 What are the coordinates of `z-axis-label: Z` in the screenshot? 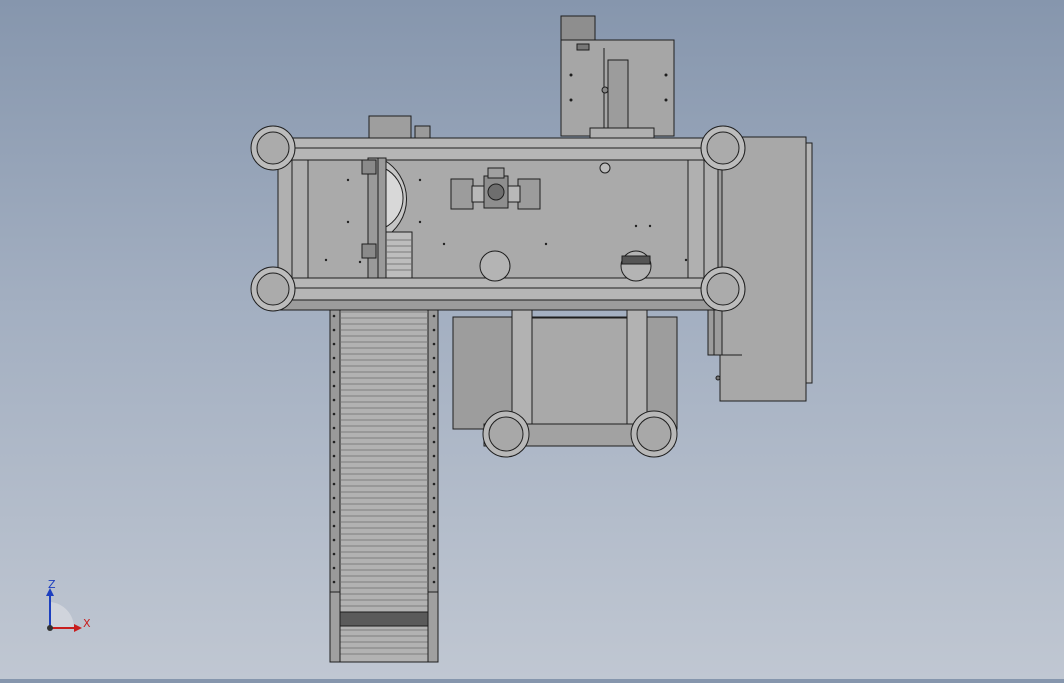 It's located at (52, 584).